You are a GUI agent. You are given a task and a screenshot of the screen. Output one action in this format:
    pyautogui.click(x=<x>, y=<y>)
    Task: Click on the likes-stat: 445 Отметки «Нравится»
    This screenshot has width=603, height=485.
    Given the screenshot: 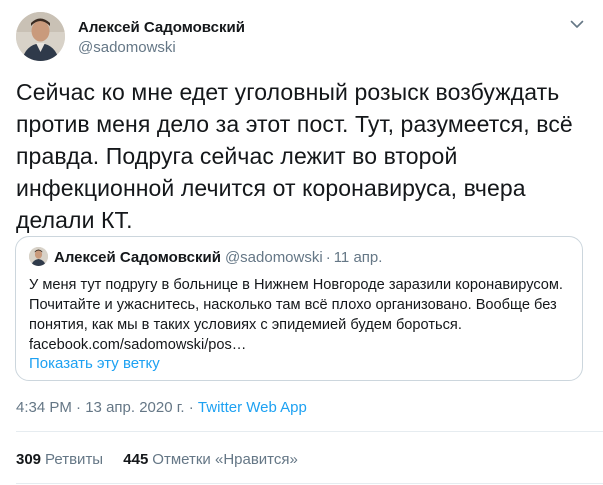 What is the action you would take?
    pyautogui.click(x=210, y=460)
    